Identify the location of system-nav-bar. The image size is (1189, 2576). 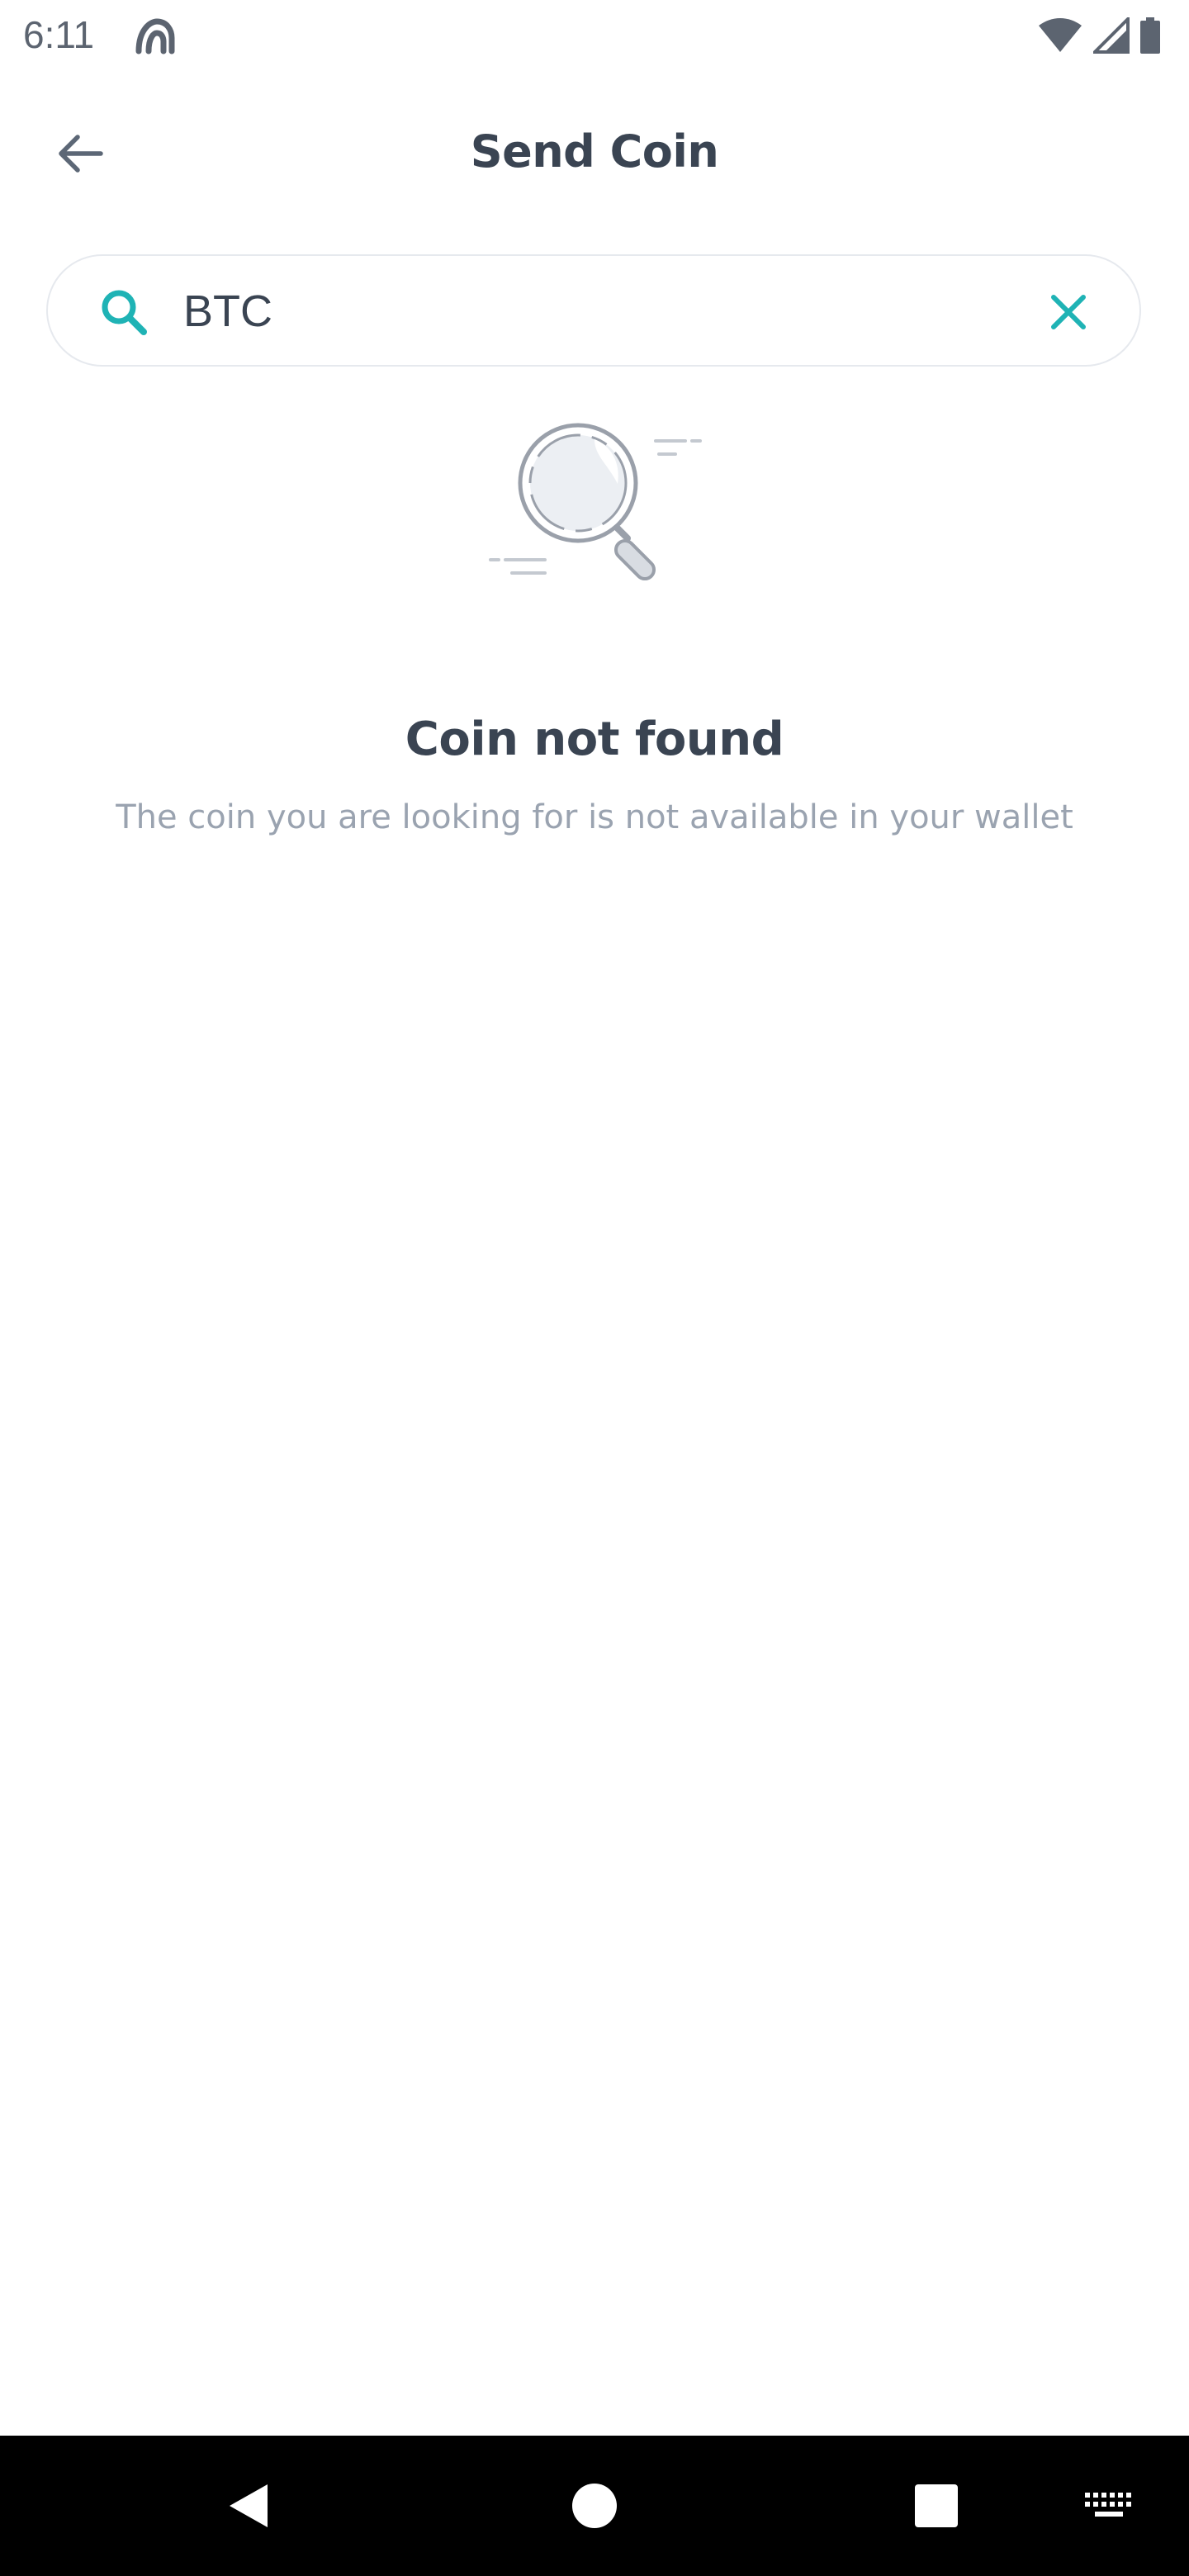
(594, 2506).